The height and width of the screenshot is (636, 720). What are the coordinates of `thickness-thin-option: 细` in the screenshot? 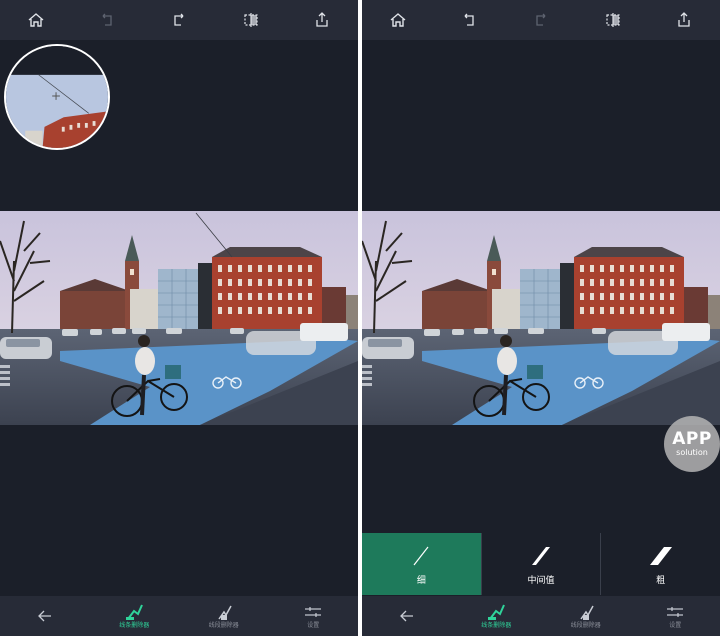 It's located at (421, 564).